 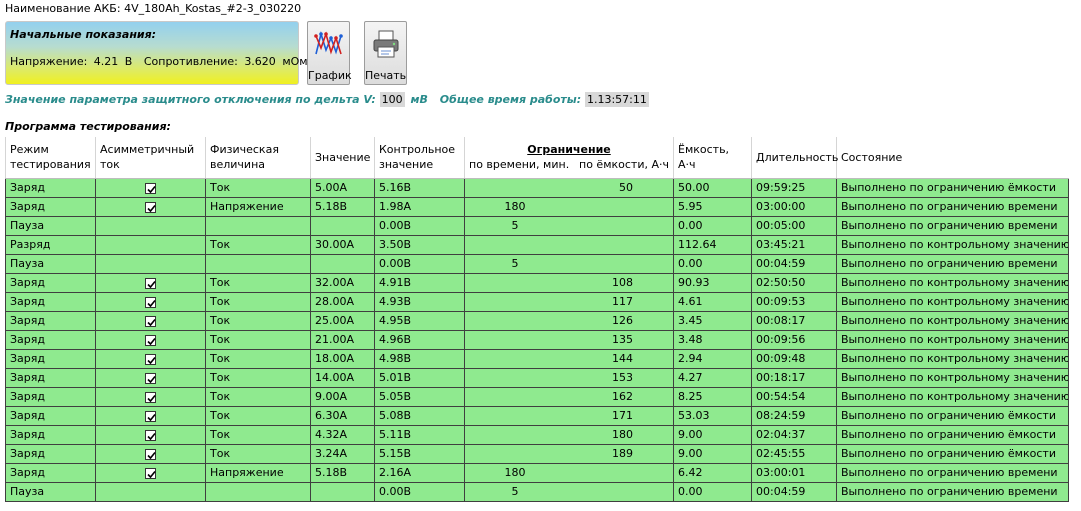 I want to click on header-state: Состояние, so click(x=952, y=158).